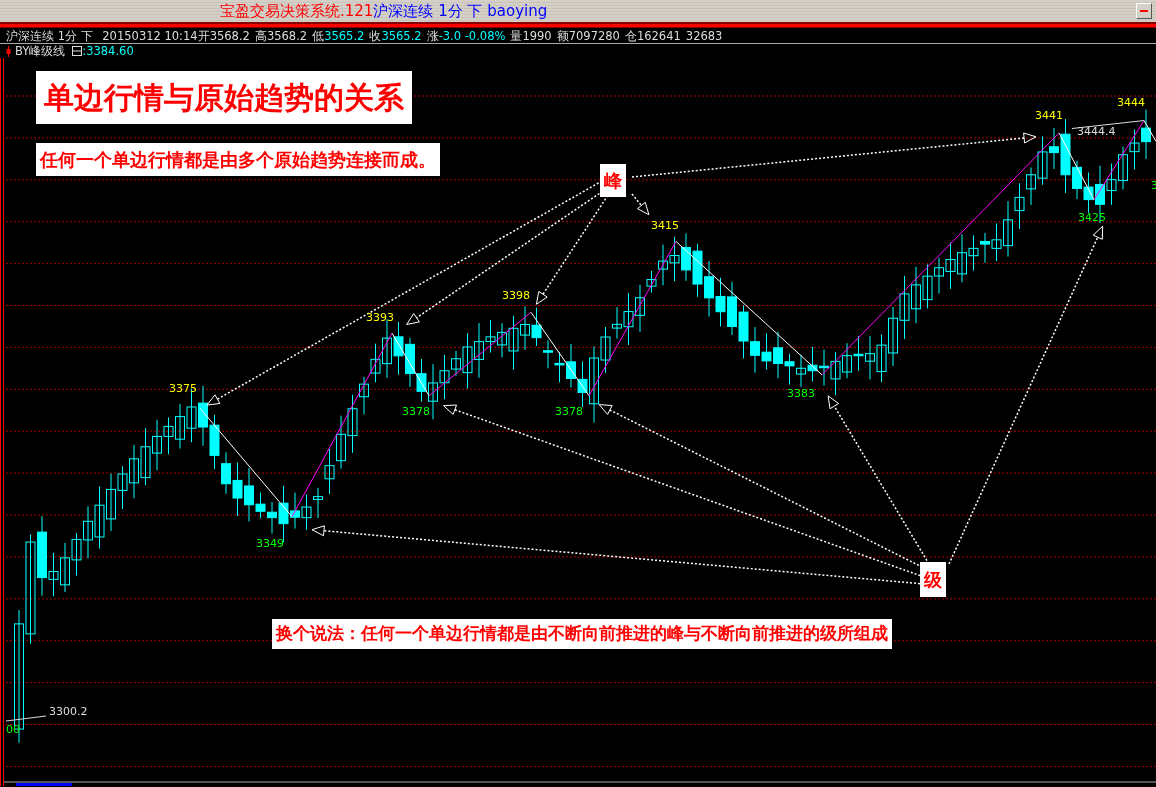 This screenshot has width=1156, height=787. I want to click on price-label: 3349, so click(270, 543).